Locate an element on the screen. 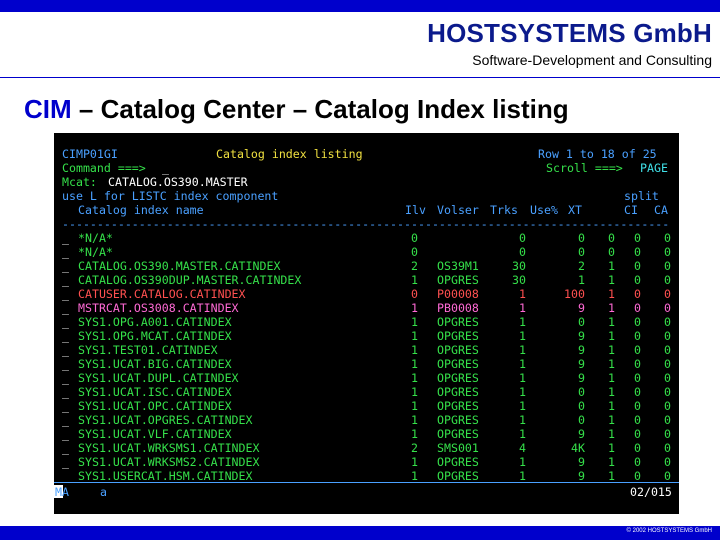 Image resolution: width=720 pixels, height=540 pixels. bottom-accent-bar: © 2002 HOSTSYSTEMS GmbH is located at coordinates (360, 533).